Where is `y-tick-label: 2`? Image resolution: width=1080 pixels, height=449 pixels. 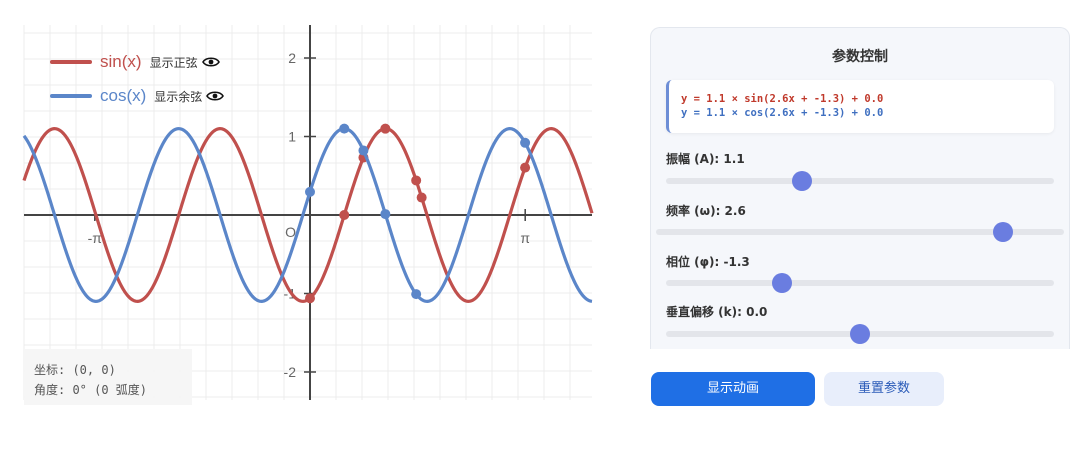
y-tick-label: 2 is located at coordinates (292, 58).